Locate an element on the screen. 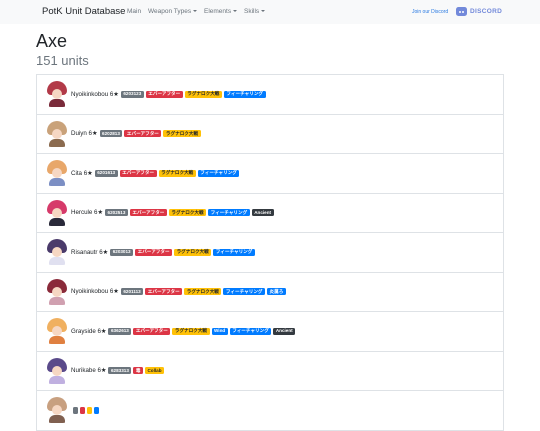 The height and width of the screenshot is (431, 540). nav-elements-dropdown: Elements is located at coordinates (221, 11).